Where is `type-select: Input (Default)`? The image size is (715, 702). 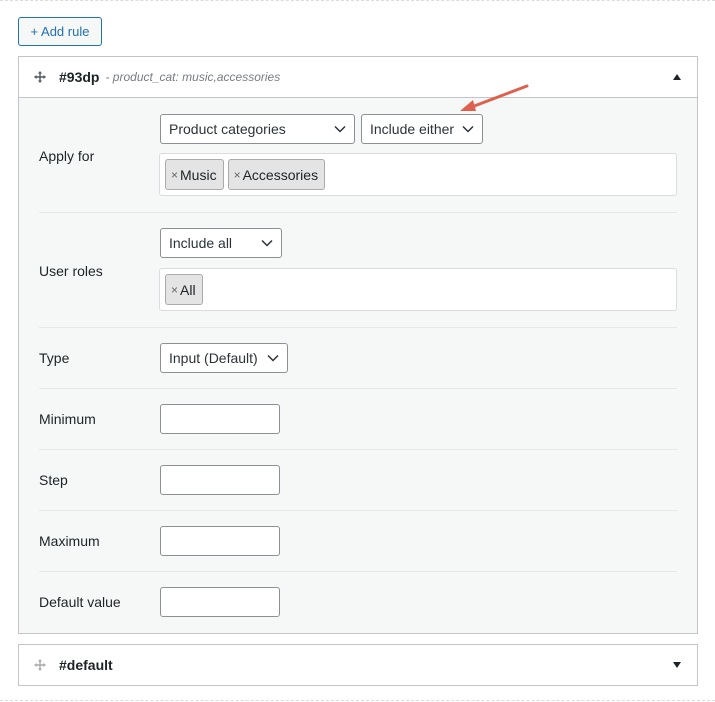 type-select: Input (Default) is located at coordinates (224, 358).